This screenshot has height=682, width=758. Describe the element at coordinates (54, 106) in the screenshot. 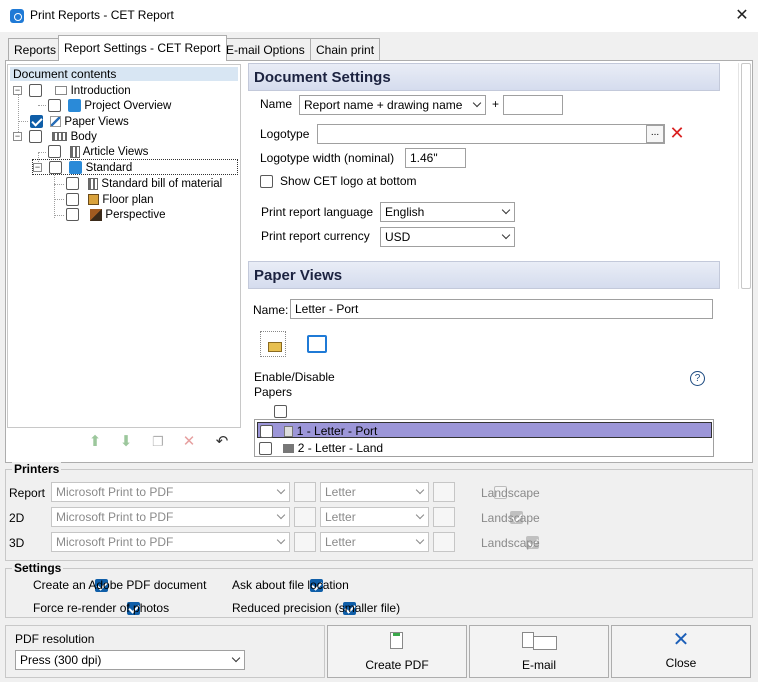

I see `project-overview-checkbox` at that location.